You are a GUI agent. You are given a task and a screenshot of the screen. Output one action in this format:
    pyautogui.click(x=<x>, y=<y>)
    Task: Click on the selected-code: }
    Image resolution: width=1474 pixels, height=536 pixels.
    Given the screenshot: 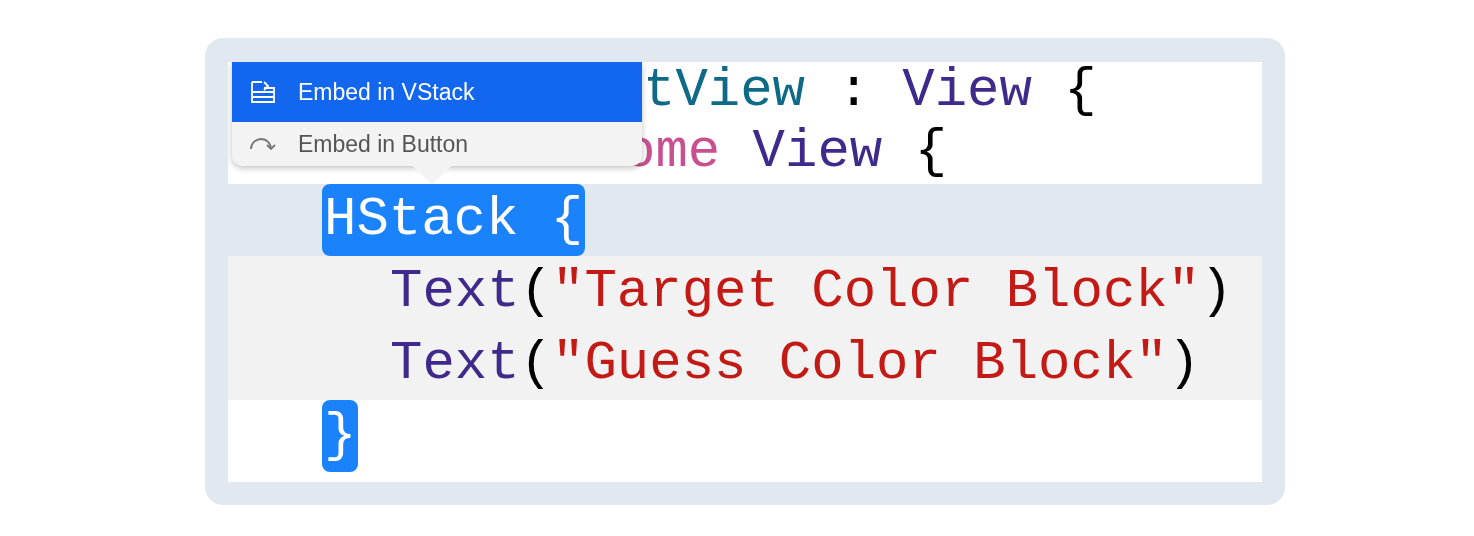 What is the action you would take?
    pyautogui.click(x=340, y=436)
    